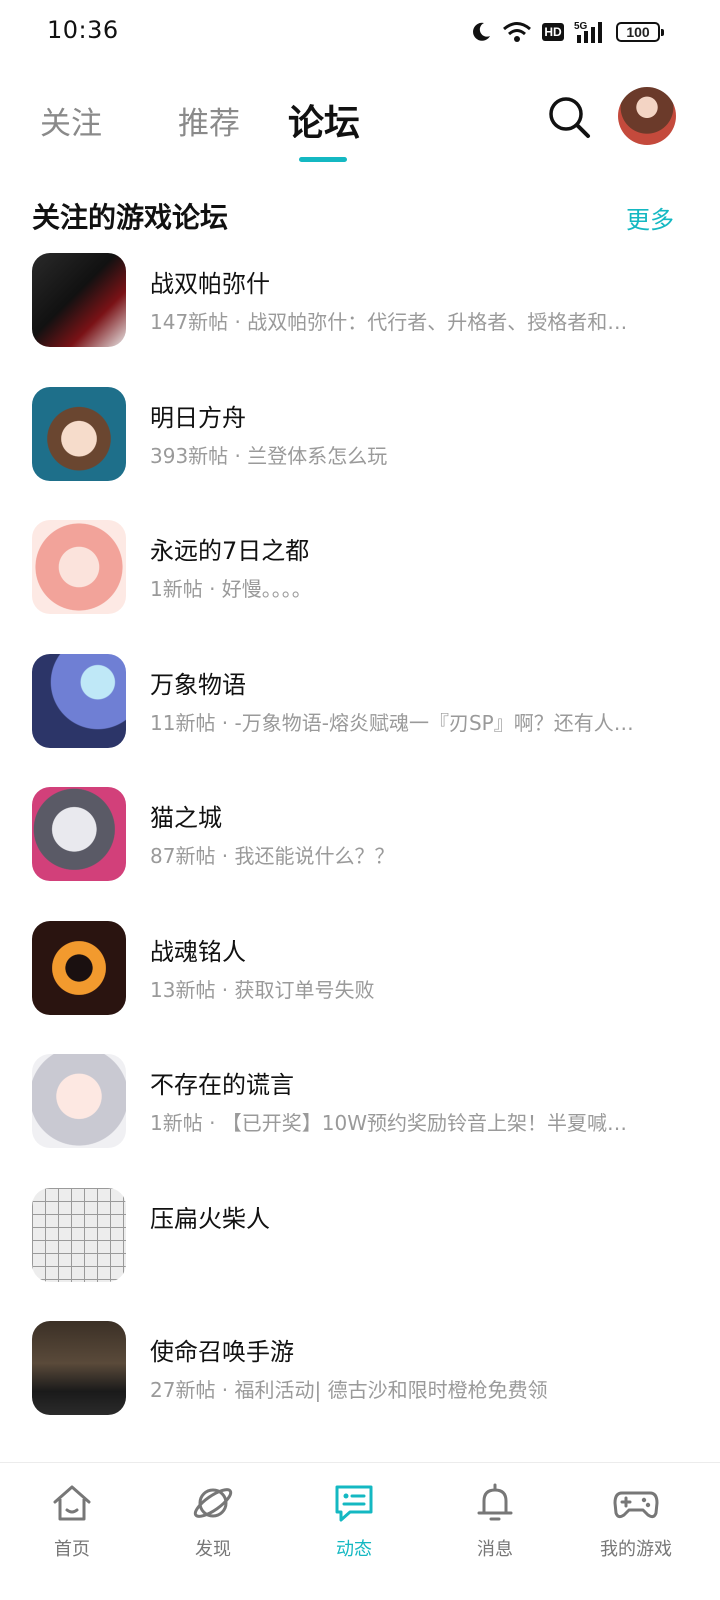 This screenshot has width=720, height=1600. I want to click on game-catcity-icon, so click(79, 834).